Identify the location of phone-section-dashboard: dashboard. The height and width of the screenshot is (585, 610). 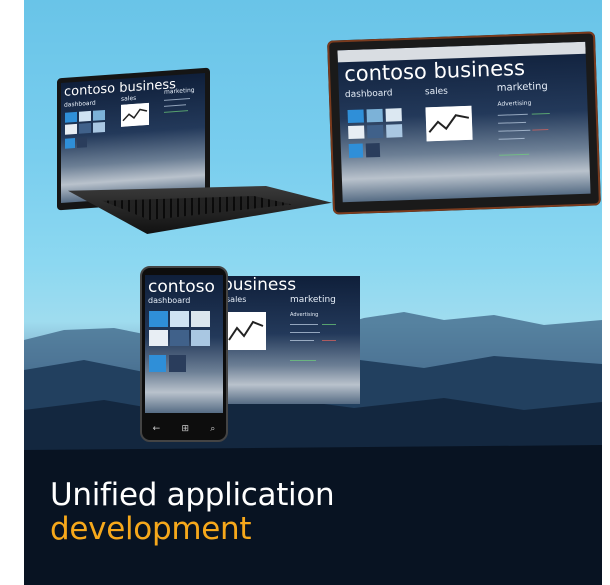
(169, 300).